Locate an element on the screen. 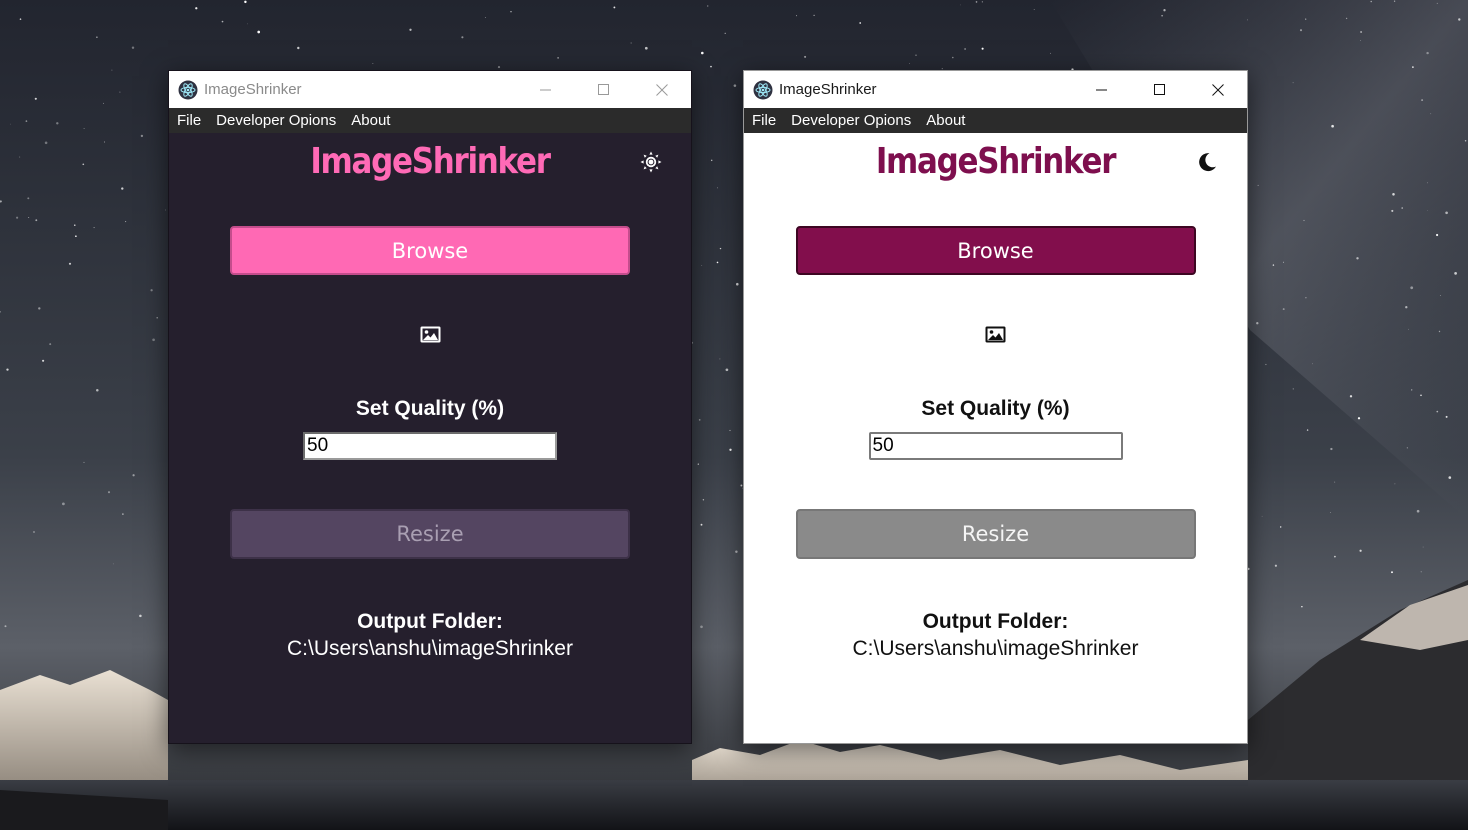 This screenshot has height=830, width=1468. app-heading: ImageShrinker is located at coordinates (996, 161).